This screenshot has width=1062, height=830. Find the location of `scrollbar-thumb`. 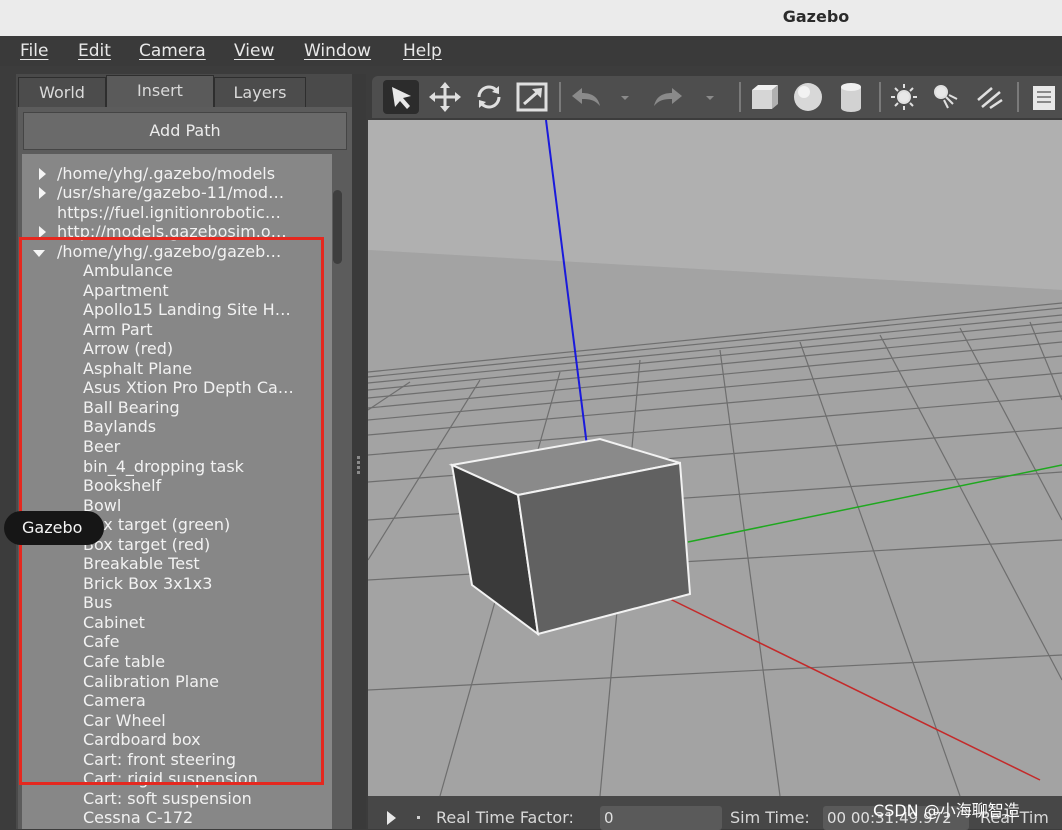

scrollbar-thumb is located at coordinates (337, 227).